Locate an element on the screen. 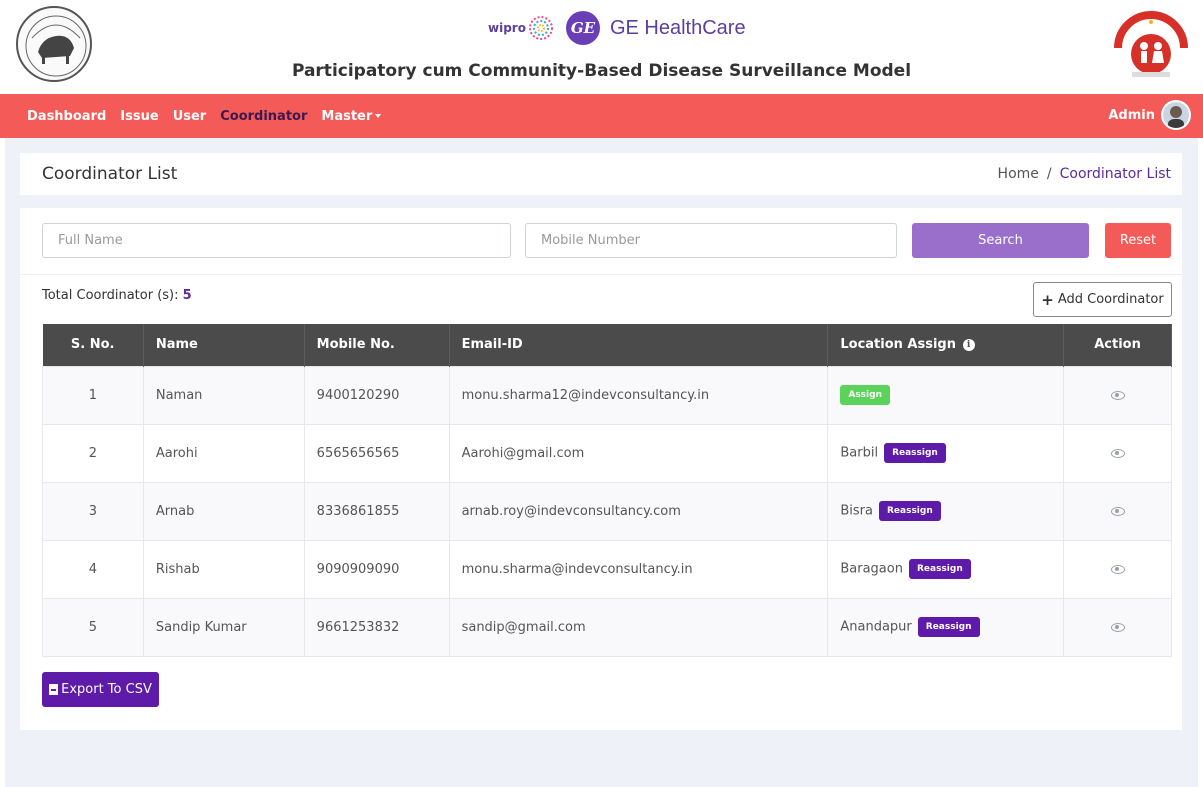 The height and width of the screenshot is (787, 1203). cell-location: Anandapur Reassign is located at coordinates (946, 627).